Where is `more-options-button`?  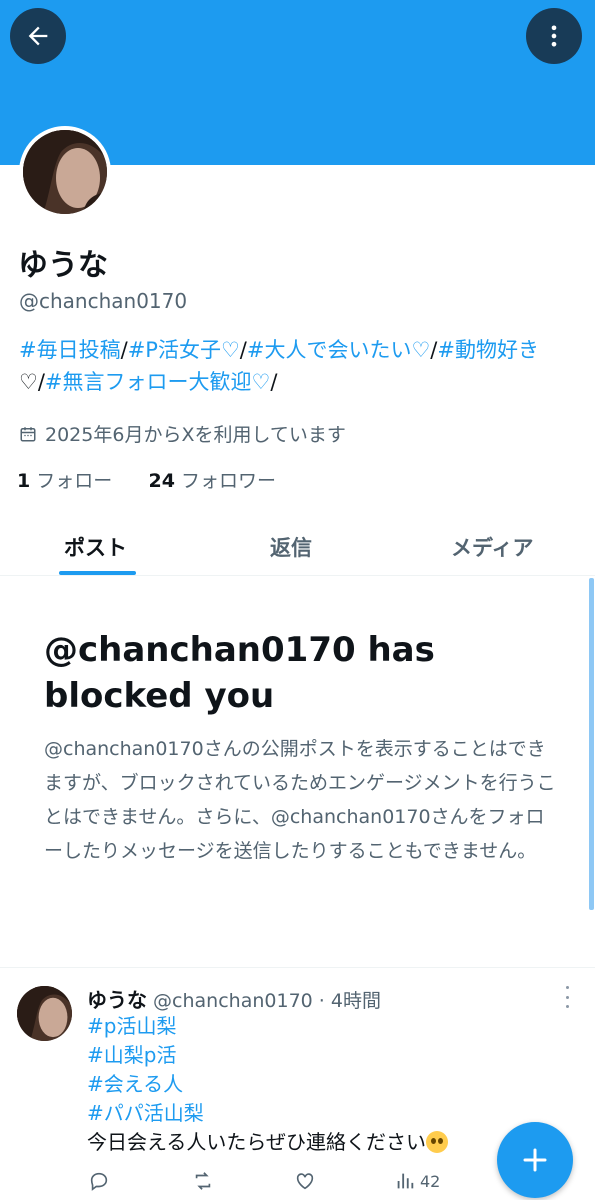
more-options-button is located at coordinates (554, 36).